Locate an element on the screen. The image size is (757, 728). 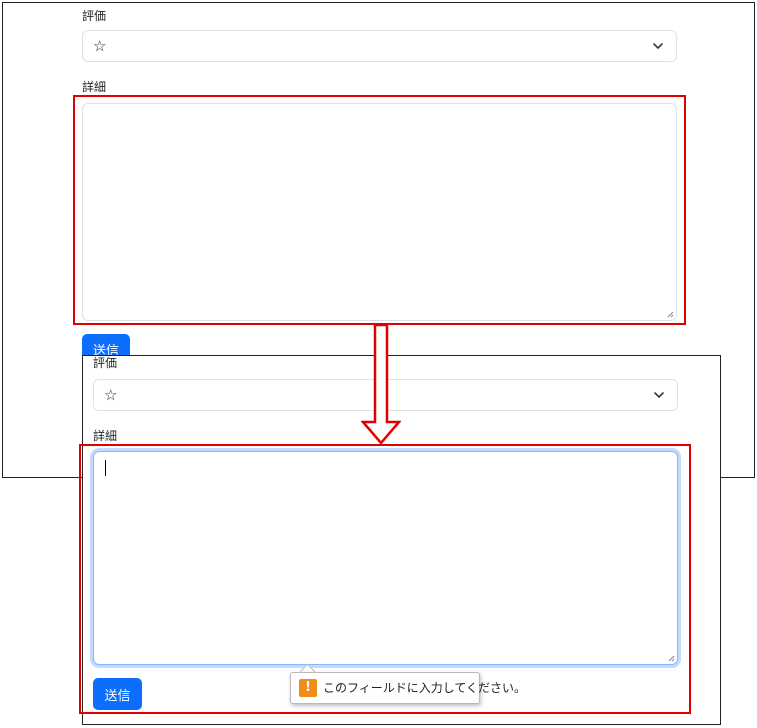
warning-icon: ! is located at coordinates (308, 688).